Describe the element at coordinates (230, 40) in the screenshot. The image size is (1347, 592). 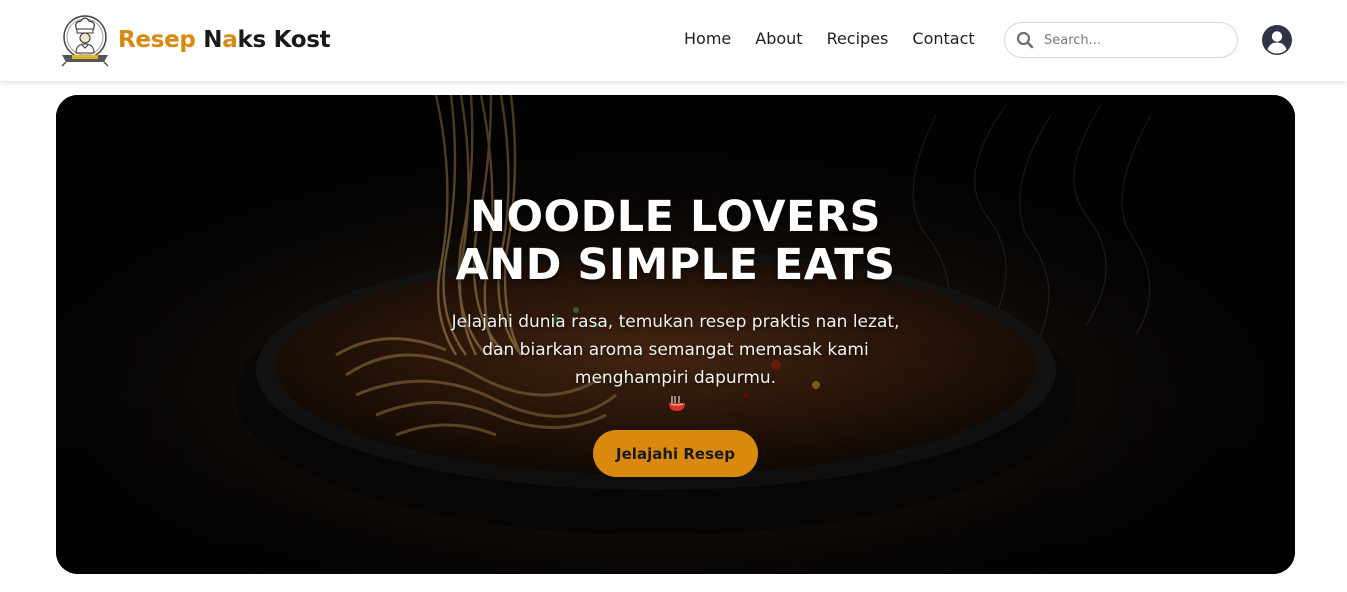
I see `brand-name-a: a` at that location.